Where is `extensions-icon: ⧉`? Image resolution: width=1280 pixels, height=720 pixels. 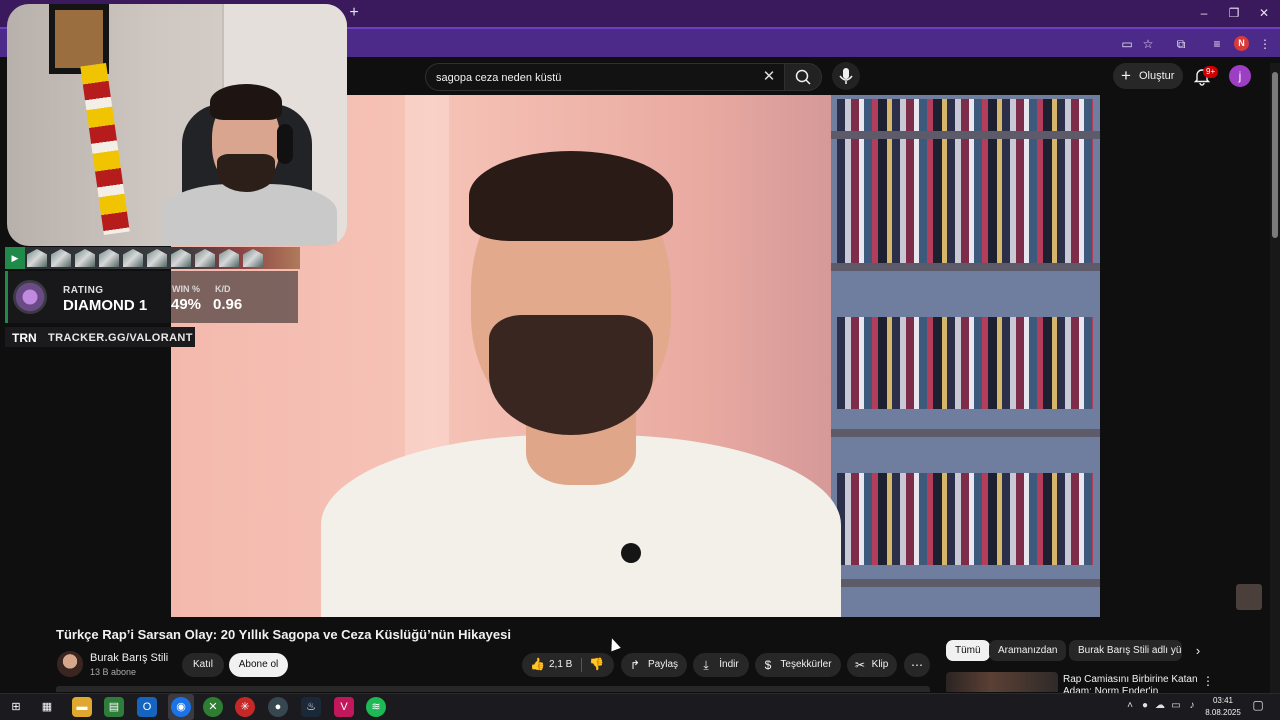
extensions-icon: ⧉ is located at coordinates (1181, 44).